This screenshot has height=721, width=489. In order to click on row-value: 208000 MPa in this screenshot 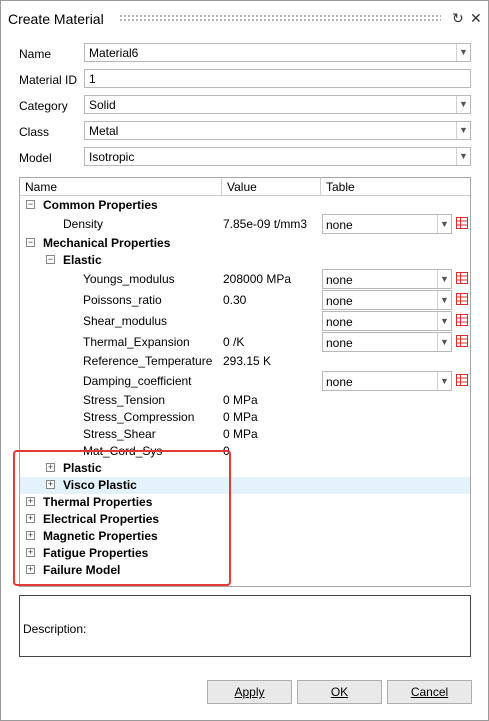, I will do `click(257, 279)`.